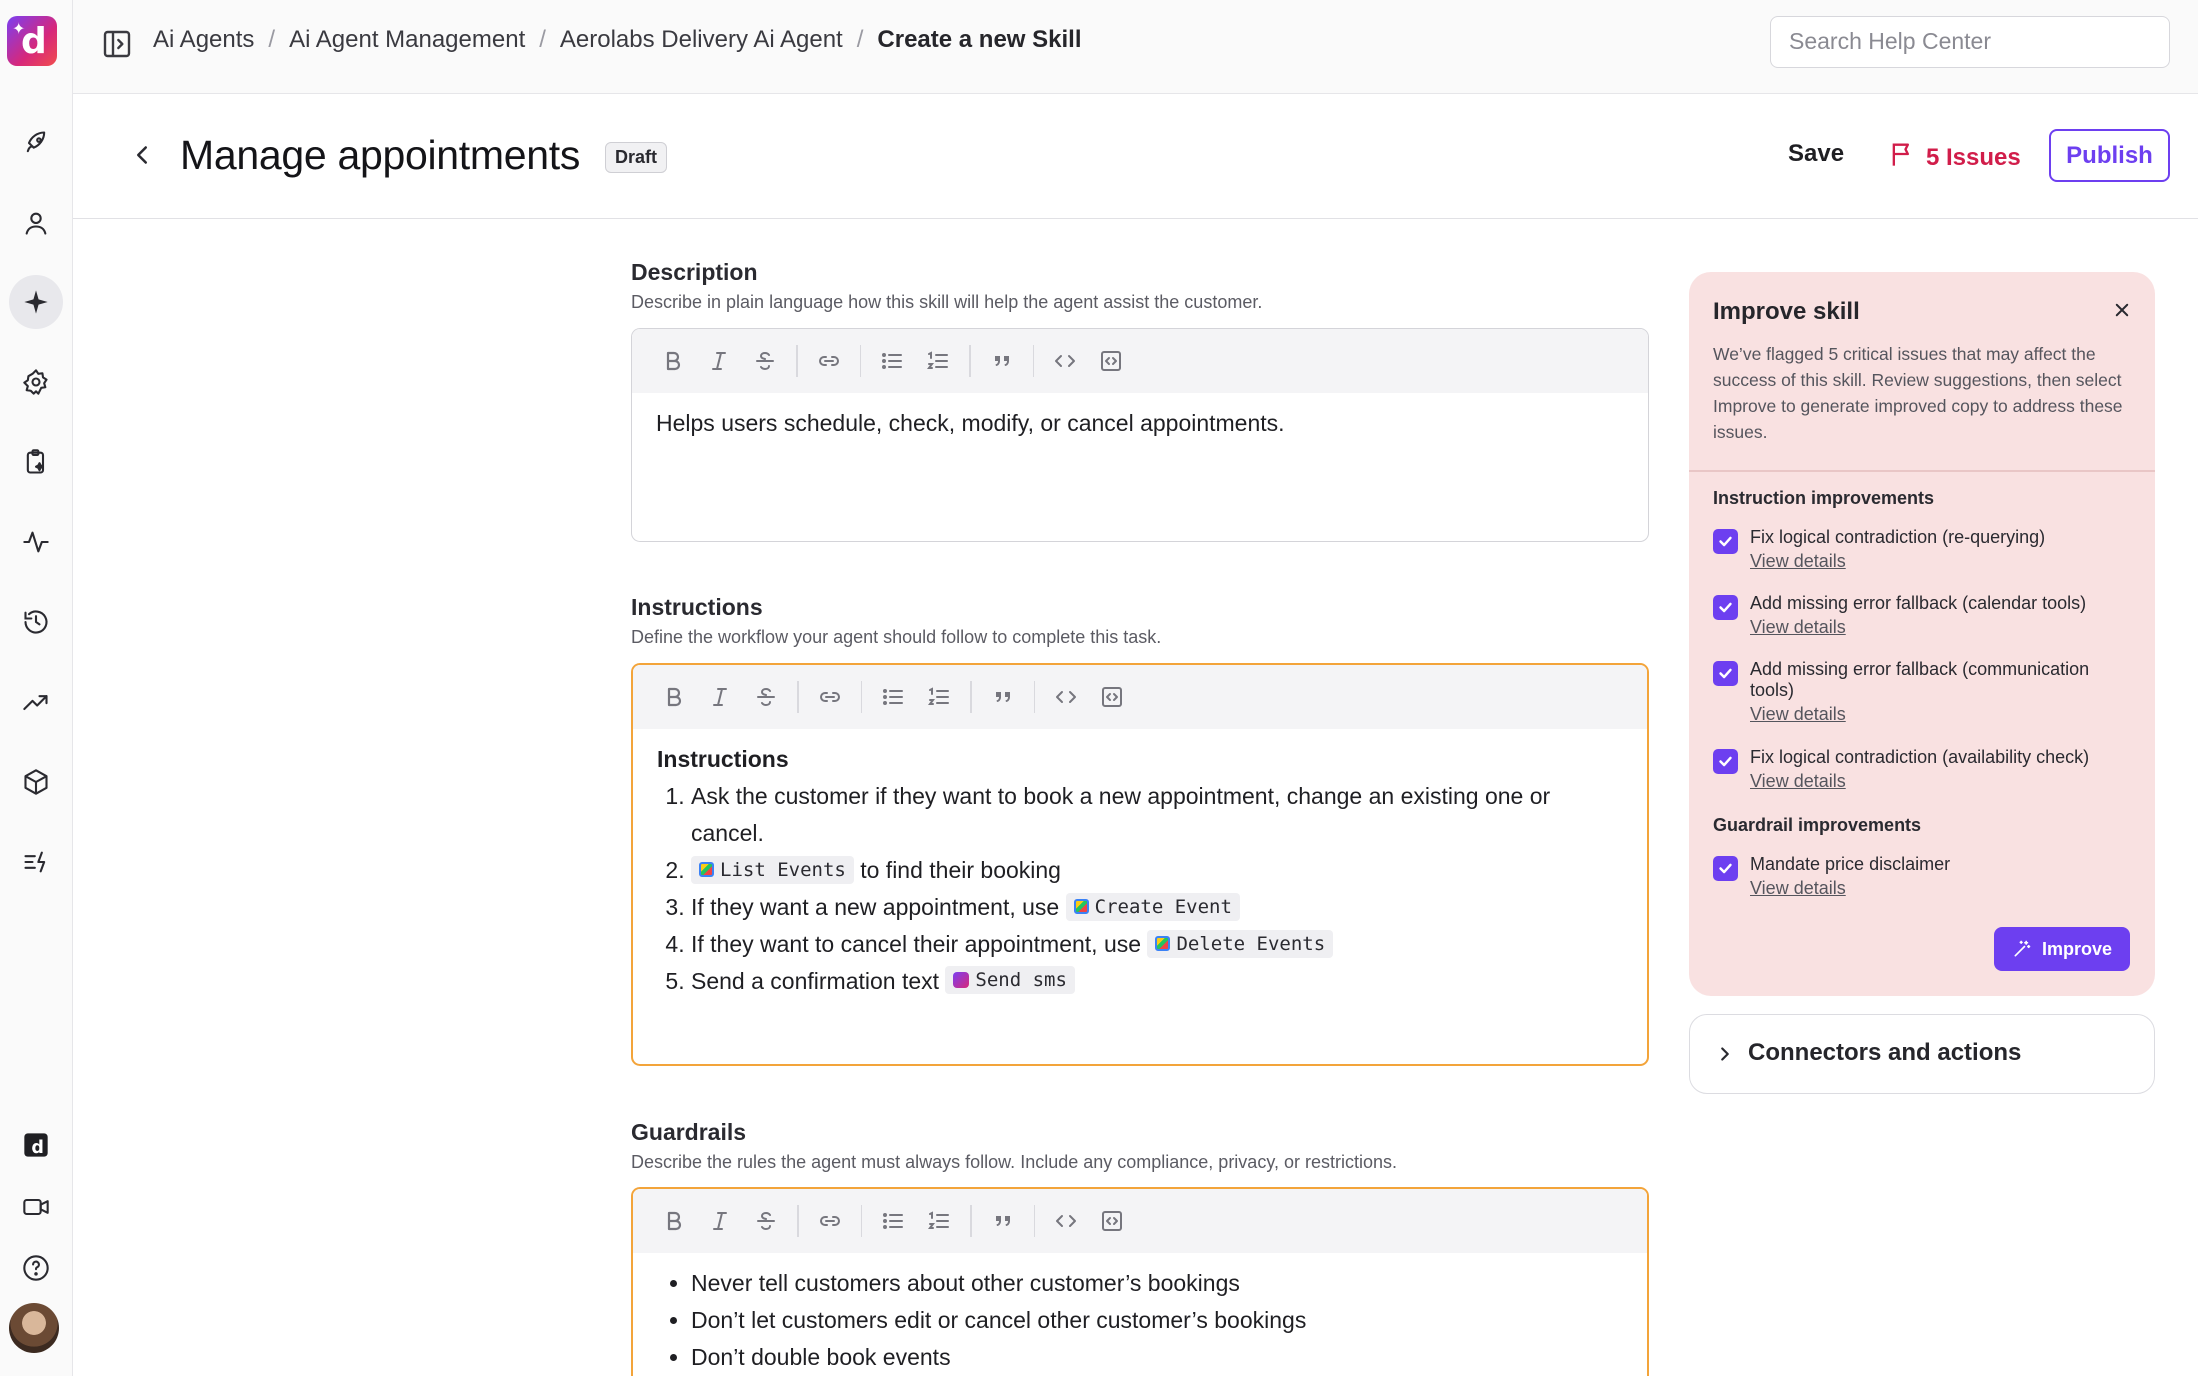  I want to click on breadcrumb-item-agent: Aerolabs Delivery Ai Agent, so click(701, 40).